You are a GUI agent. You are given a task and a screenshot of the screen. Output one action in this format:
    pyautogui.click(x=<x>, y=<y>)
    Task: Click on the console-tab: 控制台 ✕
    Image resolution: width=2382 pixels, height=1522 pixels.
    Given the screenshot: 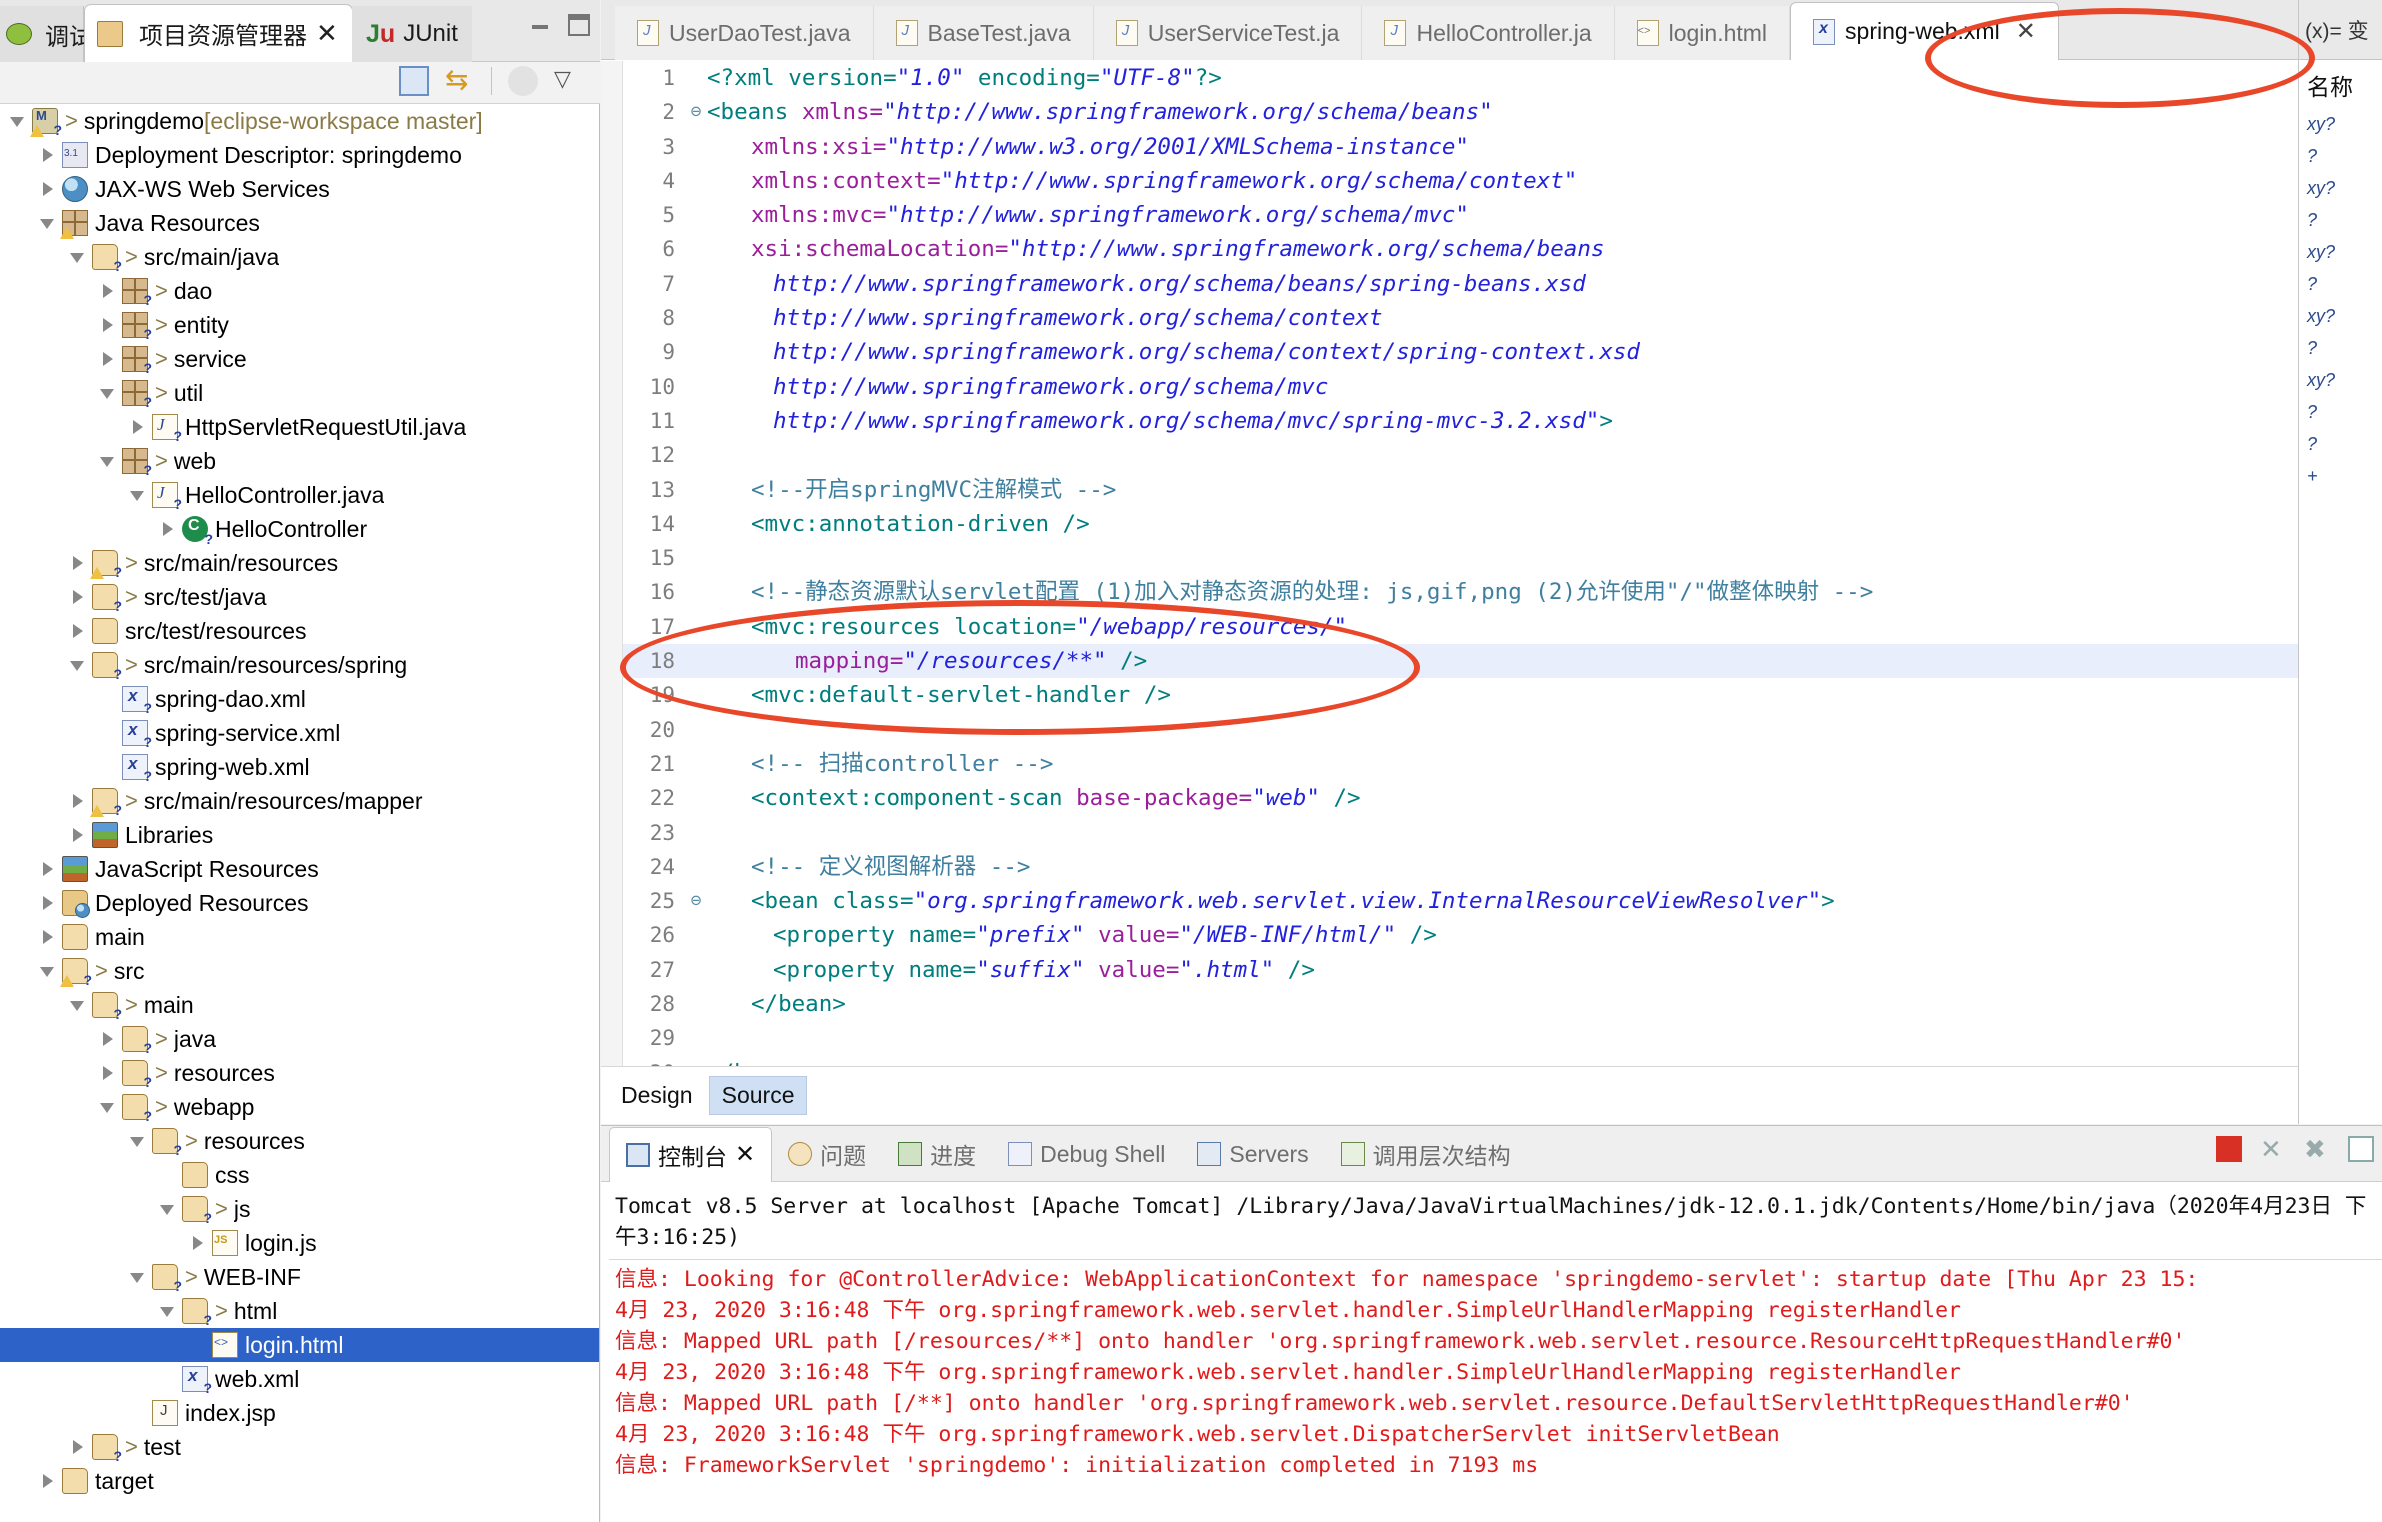 What is the action you would take?
    pyautogui.click(x=691, y=1154)
    